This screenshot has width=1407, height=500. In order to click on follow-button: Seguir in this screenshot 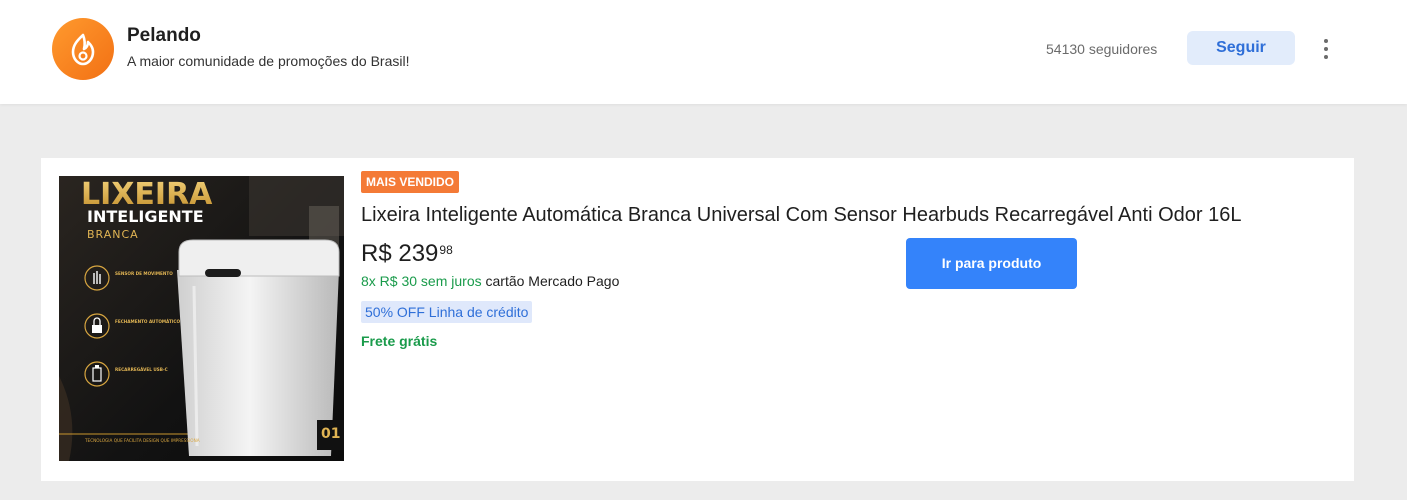, I will do `click(1241, 48)`.